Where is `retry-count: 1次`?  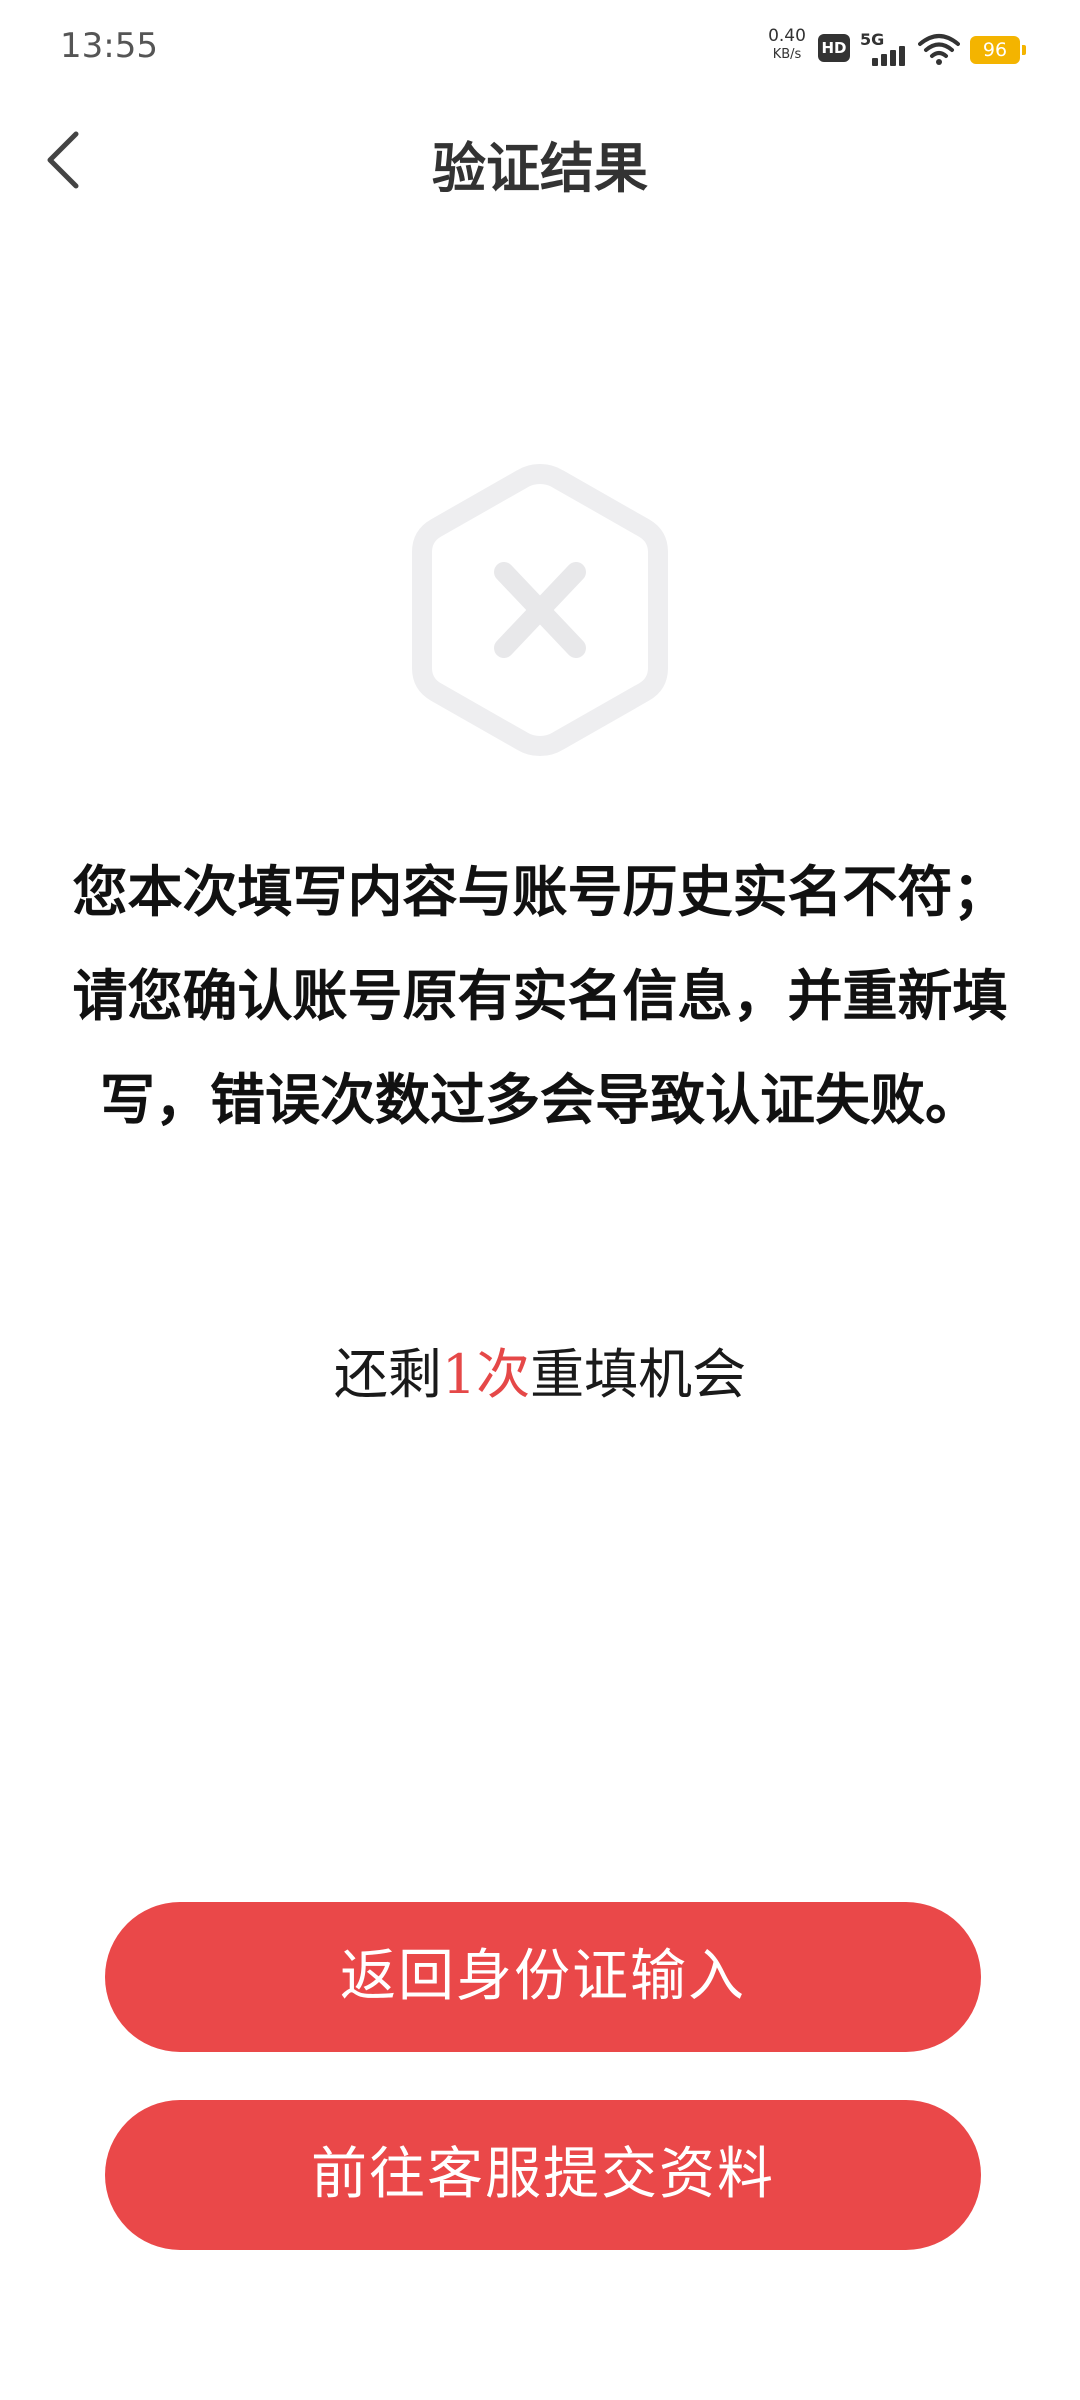
retry-count: 1次 is located at coordinates (486, 1374).